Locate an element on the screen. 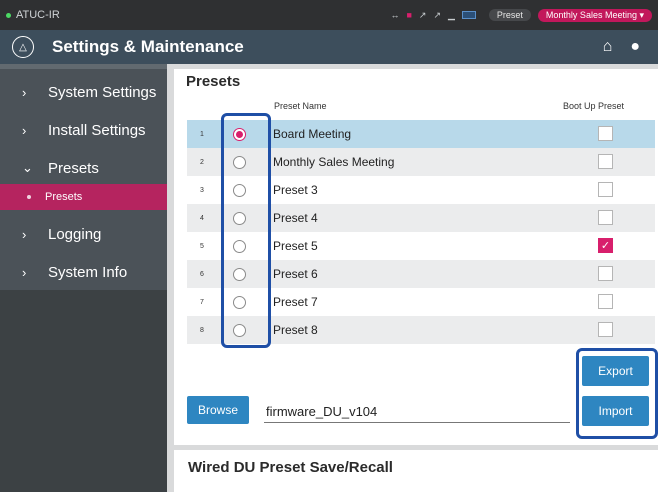 This screenshot has width=658, height=492. preset-number: 2 is located at coordinates (202, 162).